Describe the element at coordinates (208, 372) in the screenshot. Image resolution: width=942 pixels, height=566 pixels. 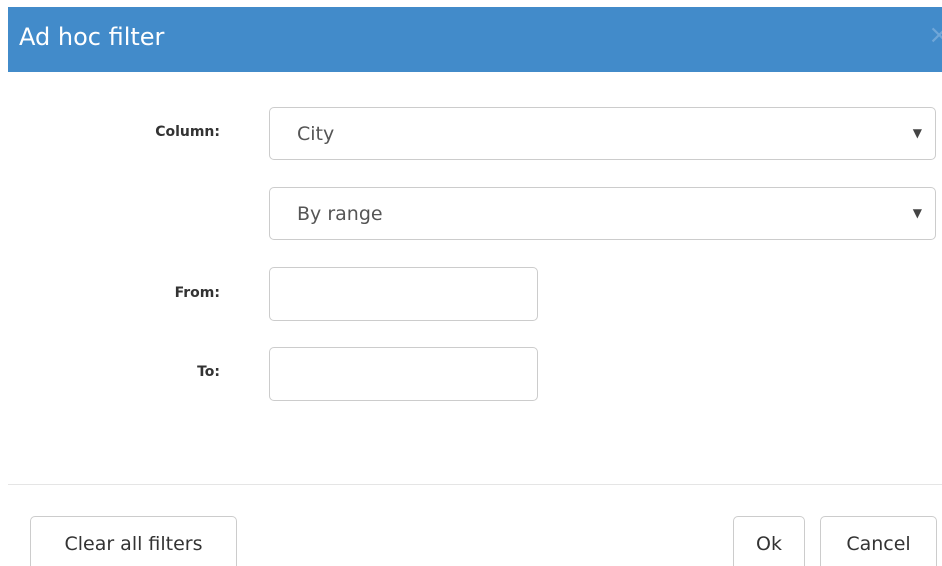
I see `to-label: To:` at that location.